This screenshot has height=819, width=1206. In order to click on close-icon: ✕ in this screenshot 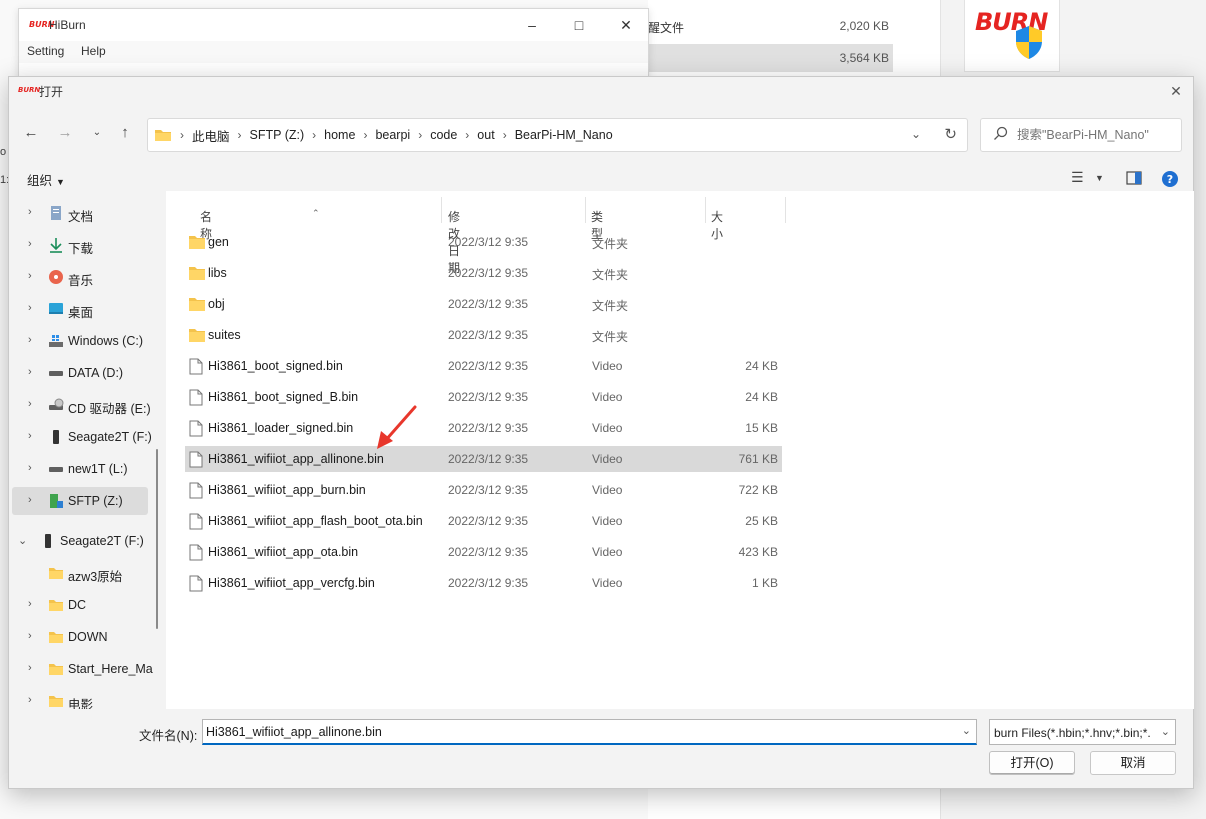, I will do `click(626, 25)`.